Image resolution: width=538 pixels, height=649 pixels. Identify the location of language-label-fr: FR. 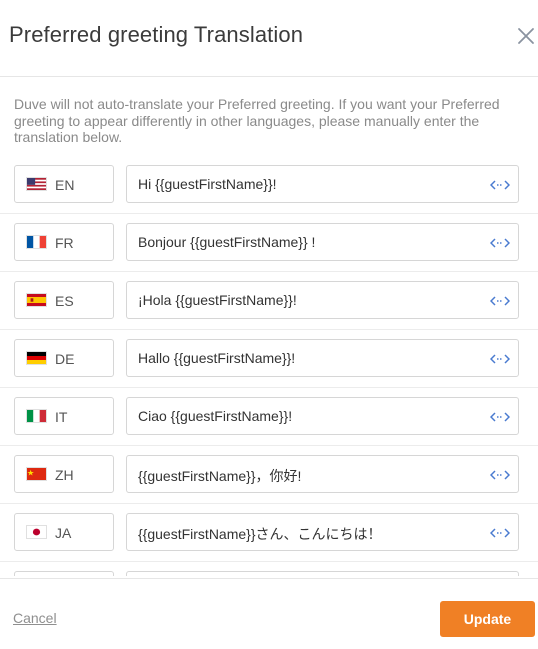
(64, 242).